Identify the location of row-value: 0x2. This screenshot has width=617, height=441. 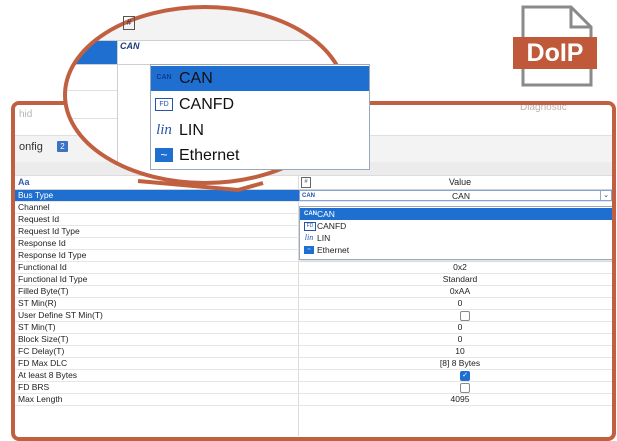
(460, 267).